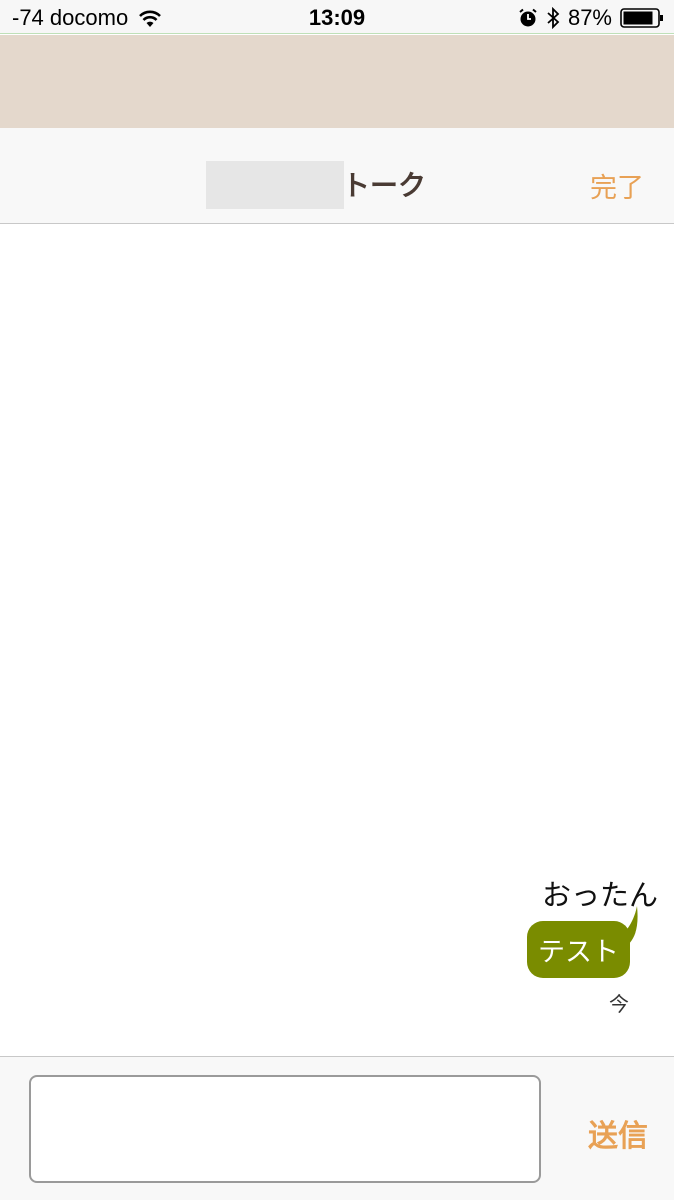  What do you see at coordinates (553, 18) in the screenshot?
I see `bluetooth-icon` at bounding box center [553, 18].